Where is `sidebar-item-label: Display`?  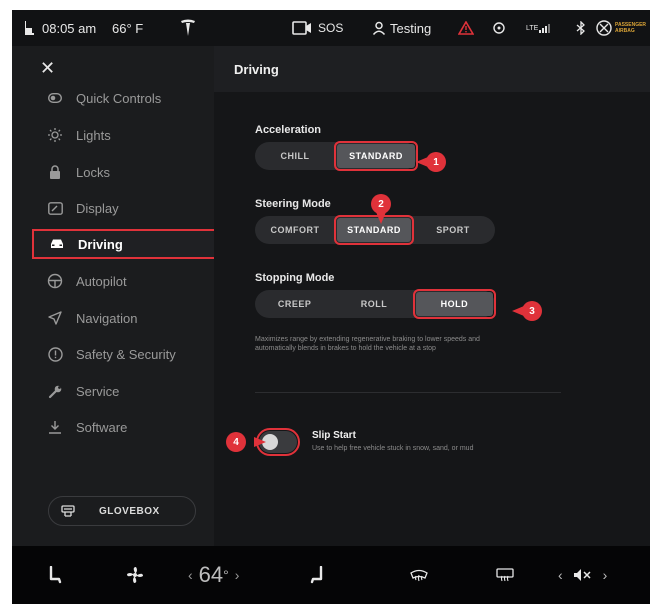
sidebar-item-label: Display is located at coordinates (97, 208).